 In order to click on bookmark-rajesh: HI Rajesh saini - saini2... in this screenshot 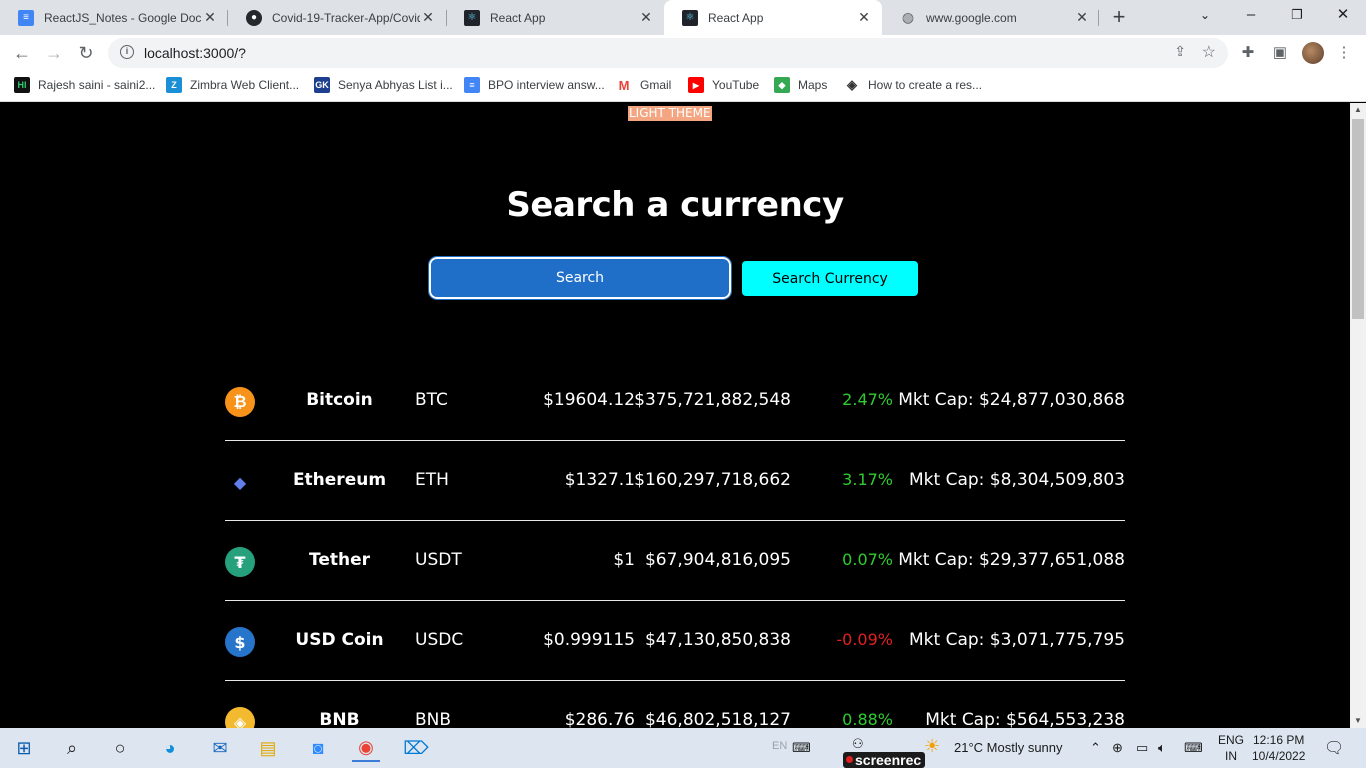, I will do `click(84, 85)`.